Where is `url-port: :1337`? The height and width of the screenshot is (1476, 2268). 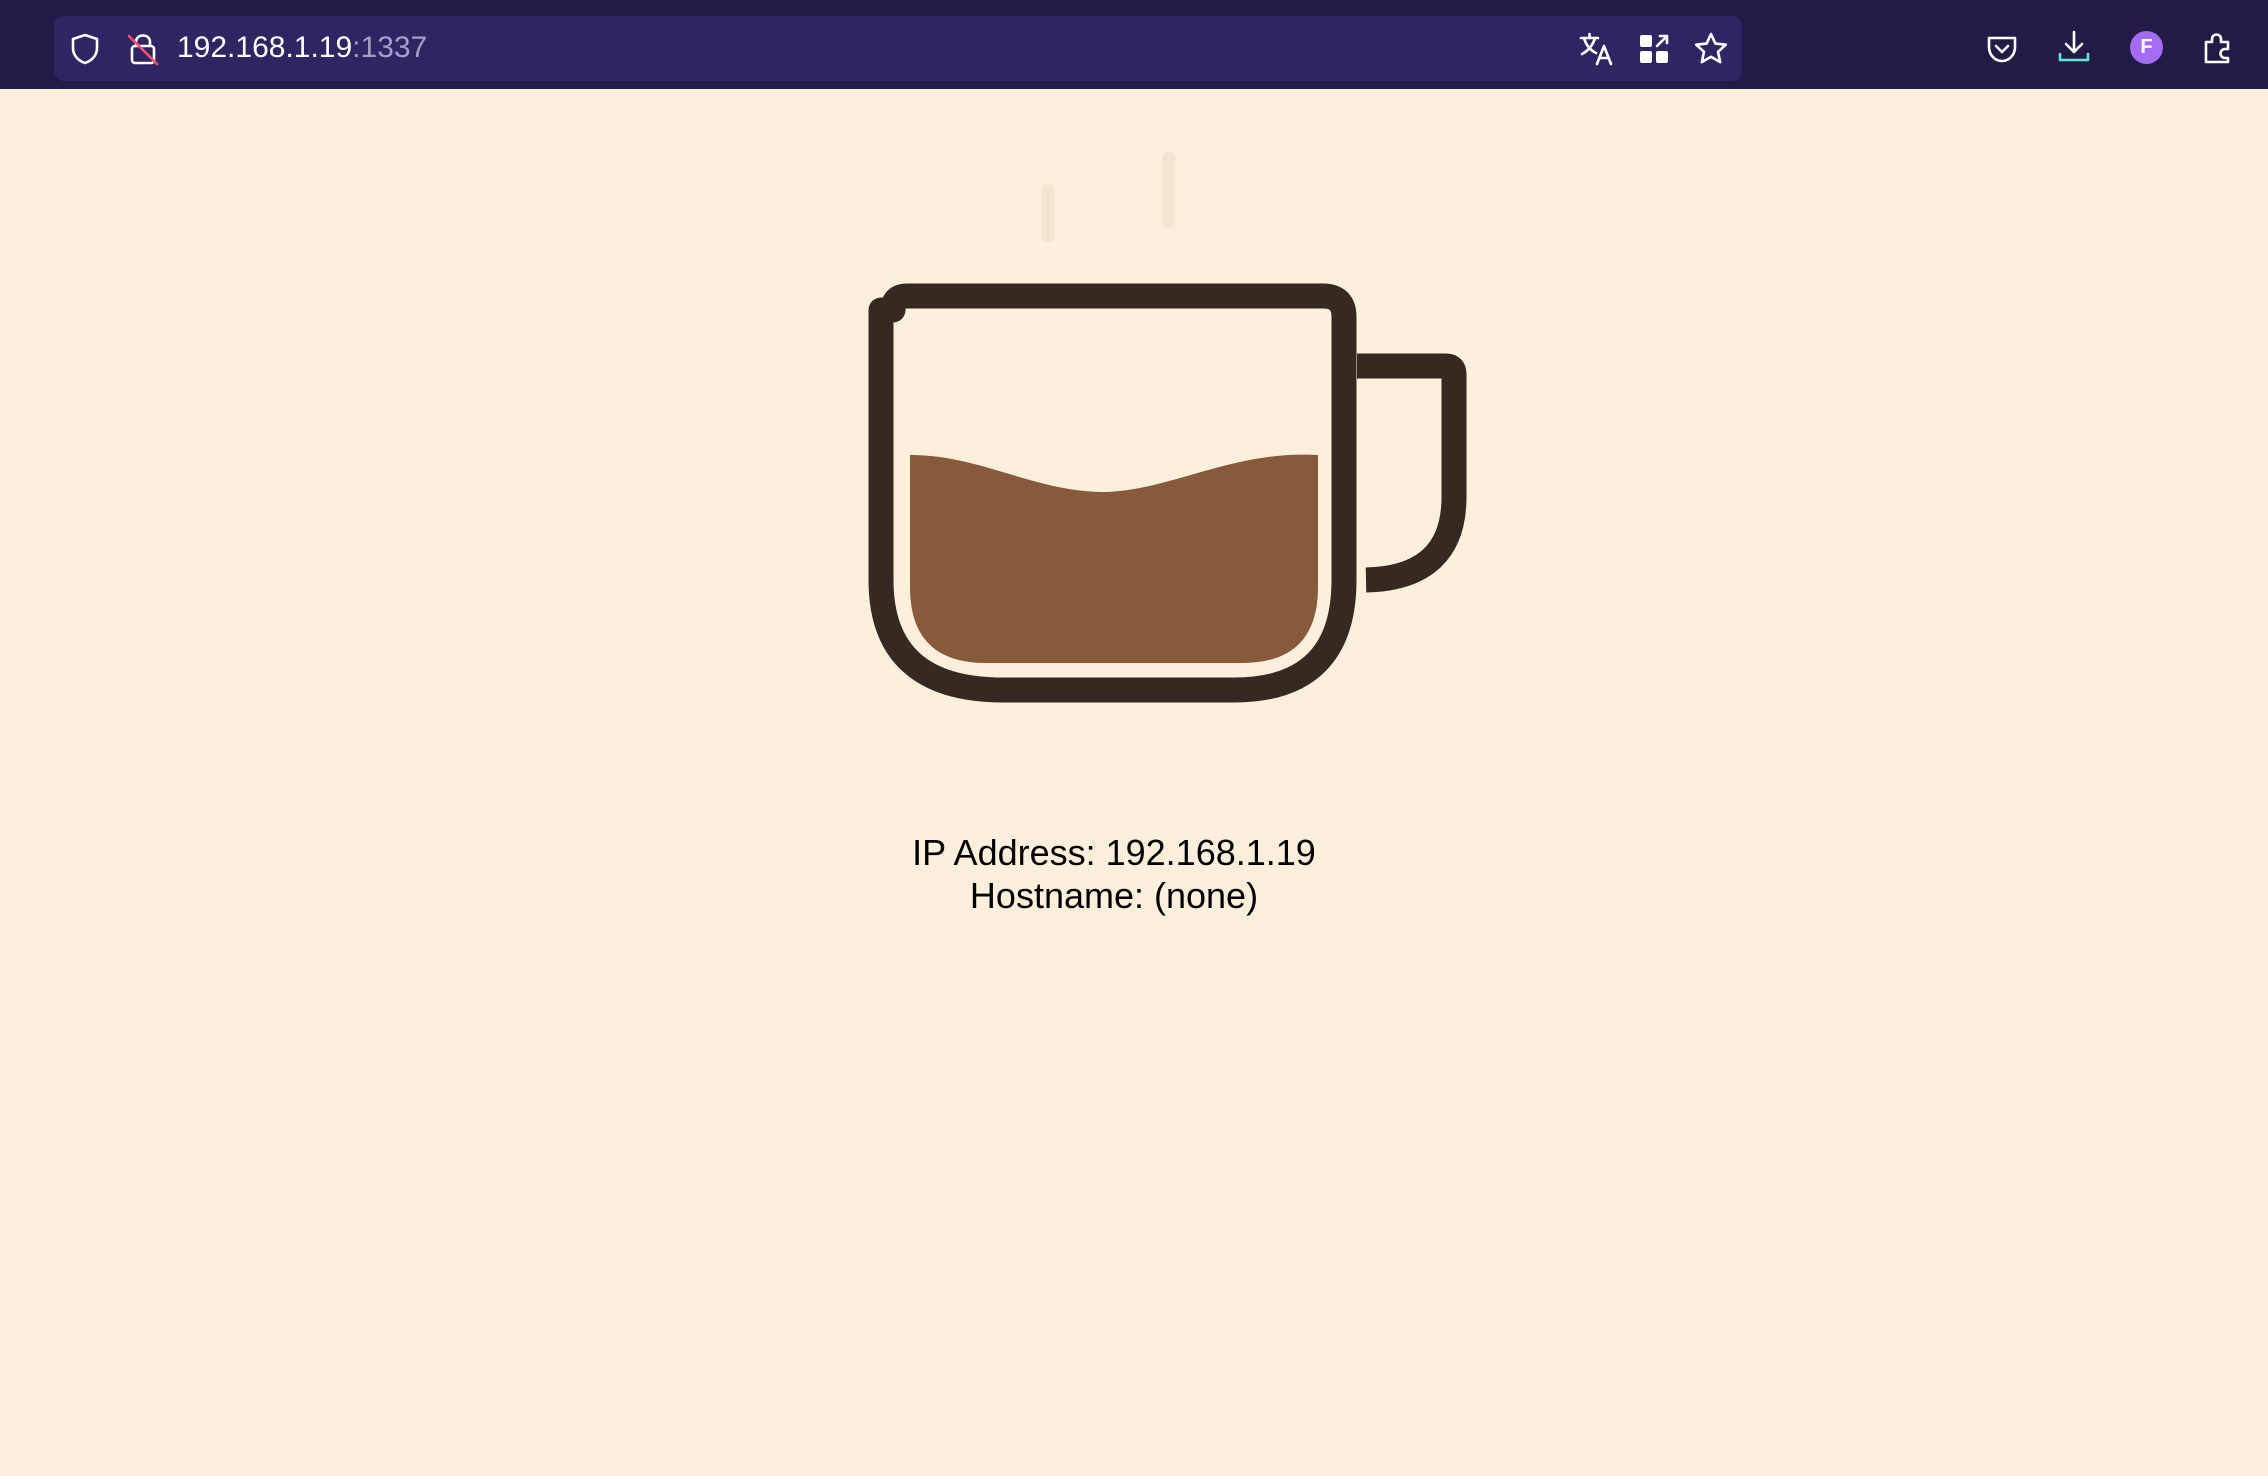
url-port: :1337 is located at coordinates (390, 47).